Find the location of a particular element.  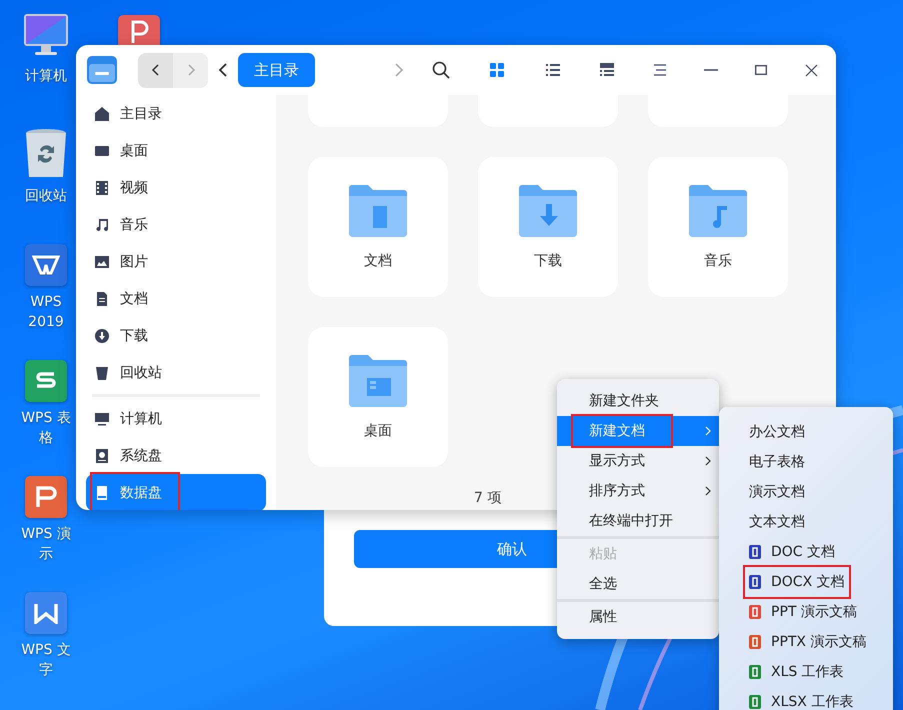

list-view-icon is located at coordinates (553, 70).